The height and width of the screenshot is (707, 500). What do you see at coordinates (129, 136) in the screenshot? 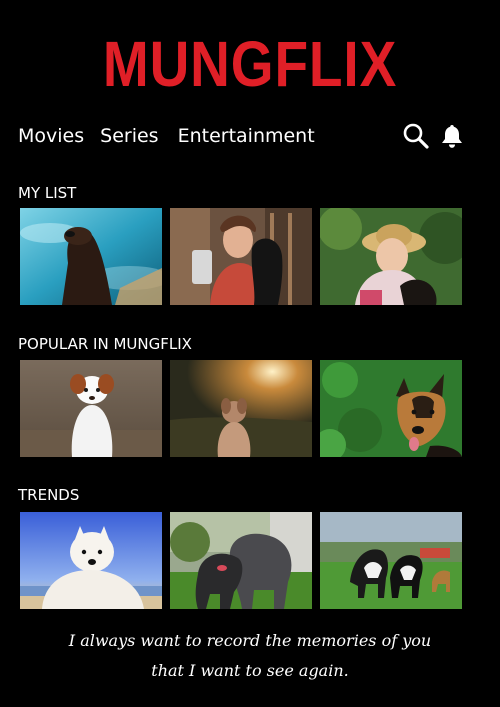
I see `nav-item-series: Series` at bounding box center [129, 136].